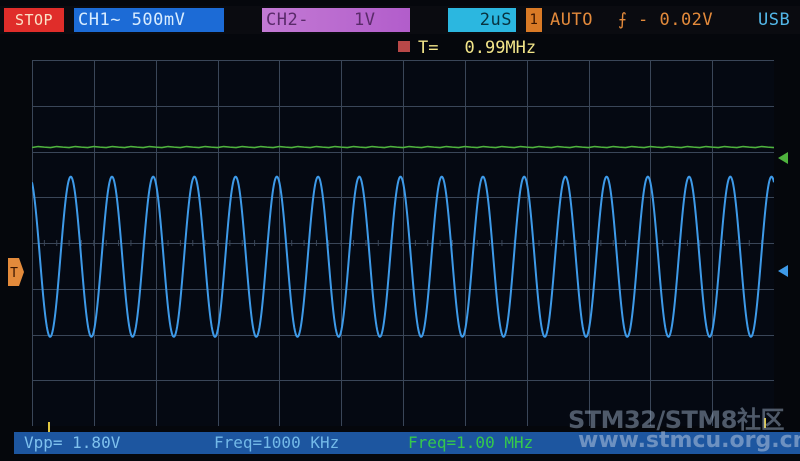  Describe the element at coordinates (72, 442) in the screenshot. I see `vpp-readout: Vpp= 1.80V` at that location.